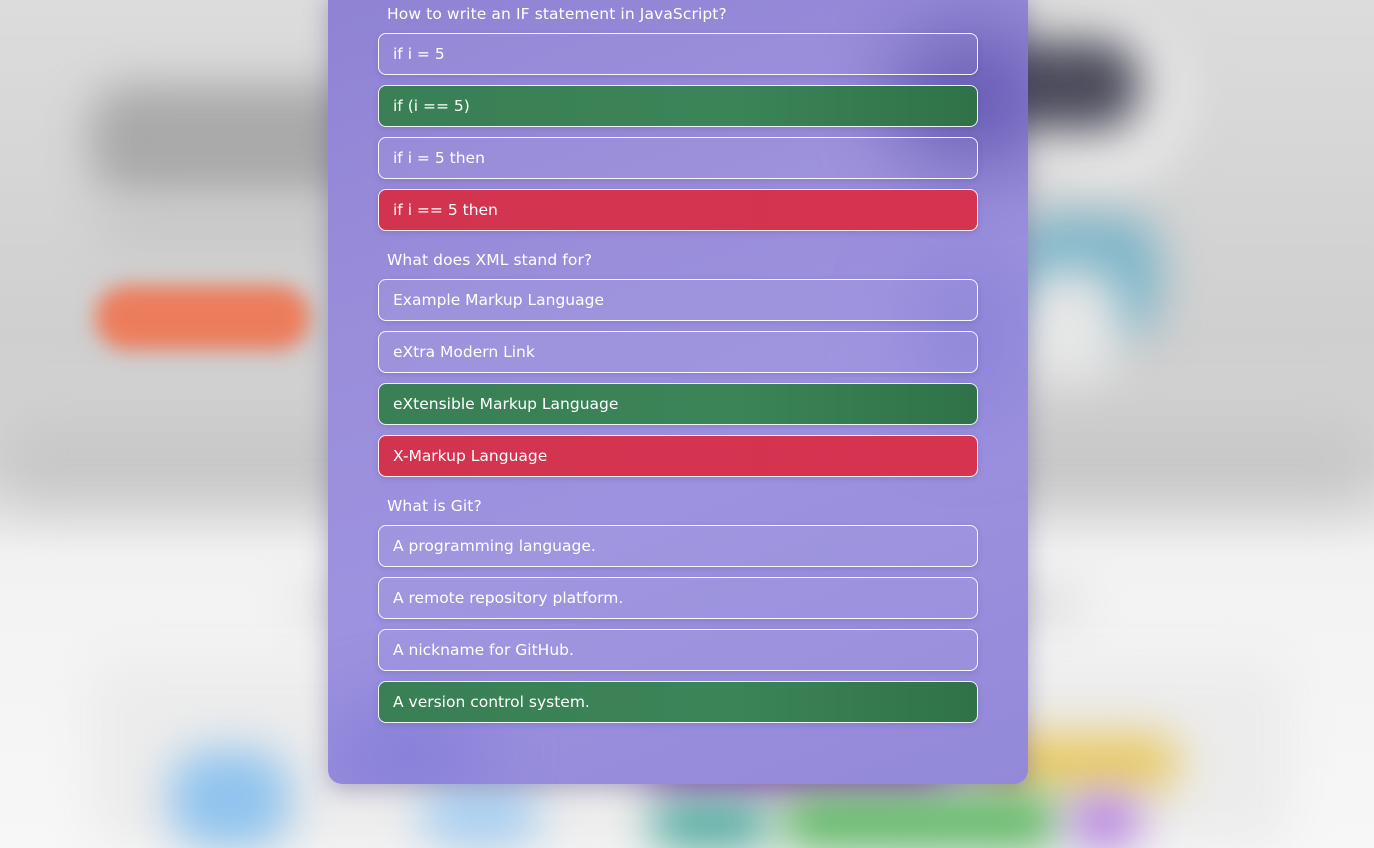 Image resolution: width=1374 pixels, height=848 pixels. I want to click on background-card-lightblue, so click(480, 814).